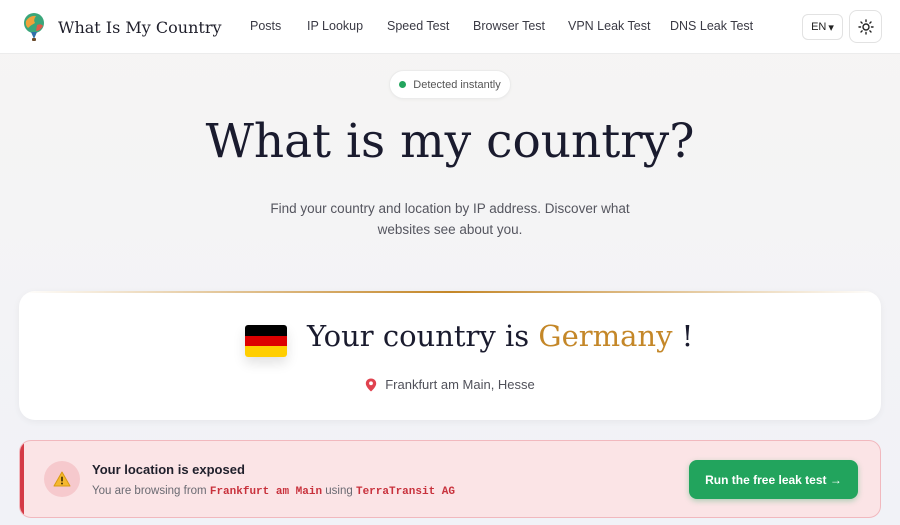  I want to click on nav-vpn-leak-test: VPN Leak Test, so click(609, 26).